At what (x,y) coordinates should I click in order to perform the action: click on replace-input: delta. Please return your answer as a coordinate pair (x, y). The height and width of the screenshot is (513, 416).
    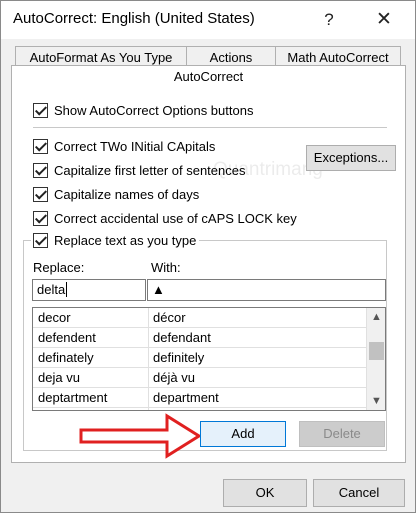
    Looking at the image, I should click on (89, 290).